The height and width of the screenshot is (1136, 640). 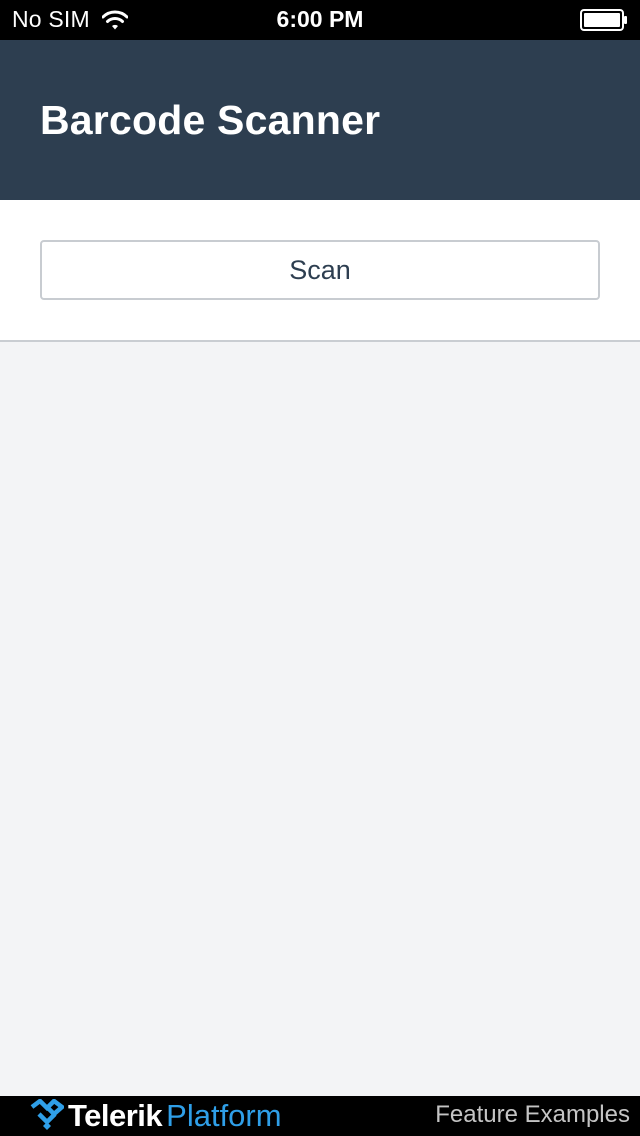 What do you see at coordinates (47, 1114) in the screenshot?
I see `telerik-logo-icon` at bounding box center [47, 1114].